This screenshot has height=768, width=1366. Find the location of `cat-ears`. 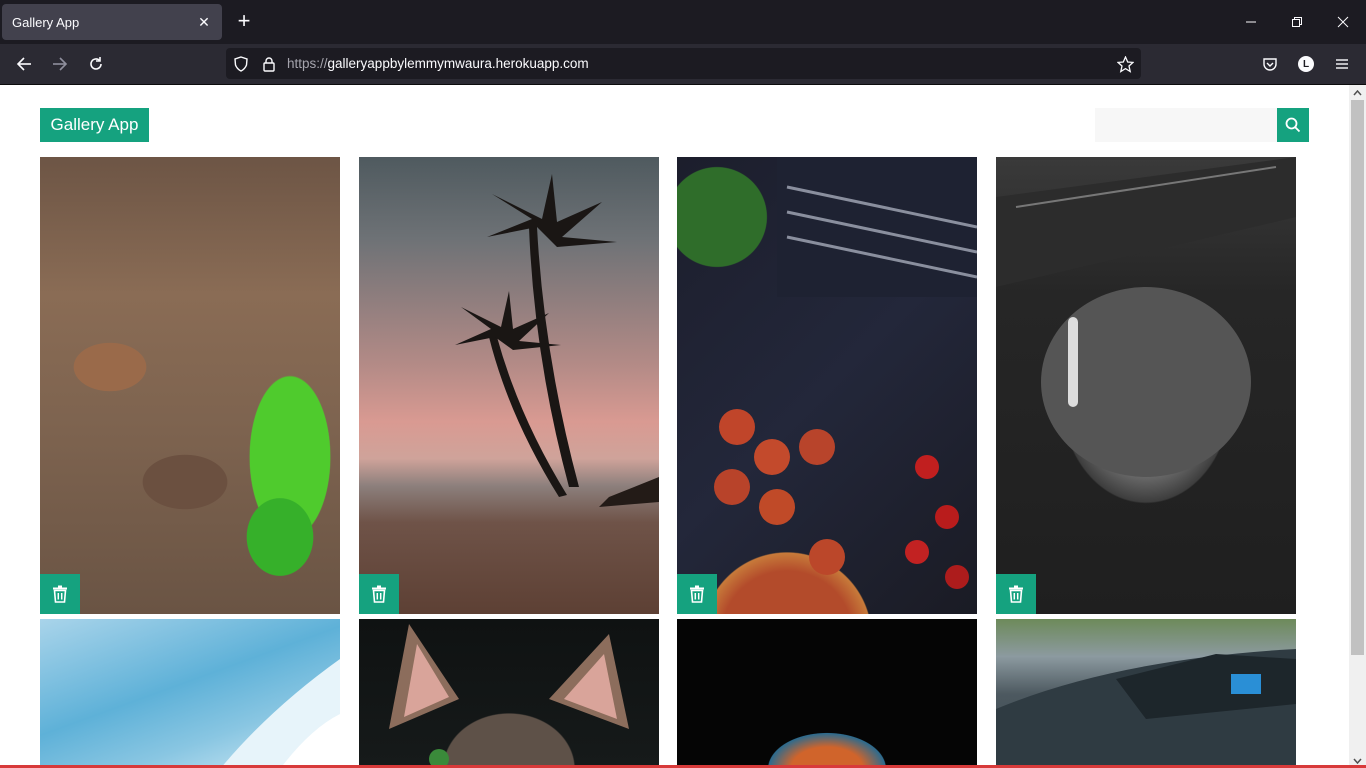

cat-ears is located at coordinates (509, 696).